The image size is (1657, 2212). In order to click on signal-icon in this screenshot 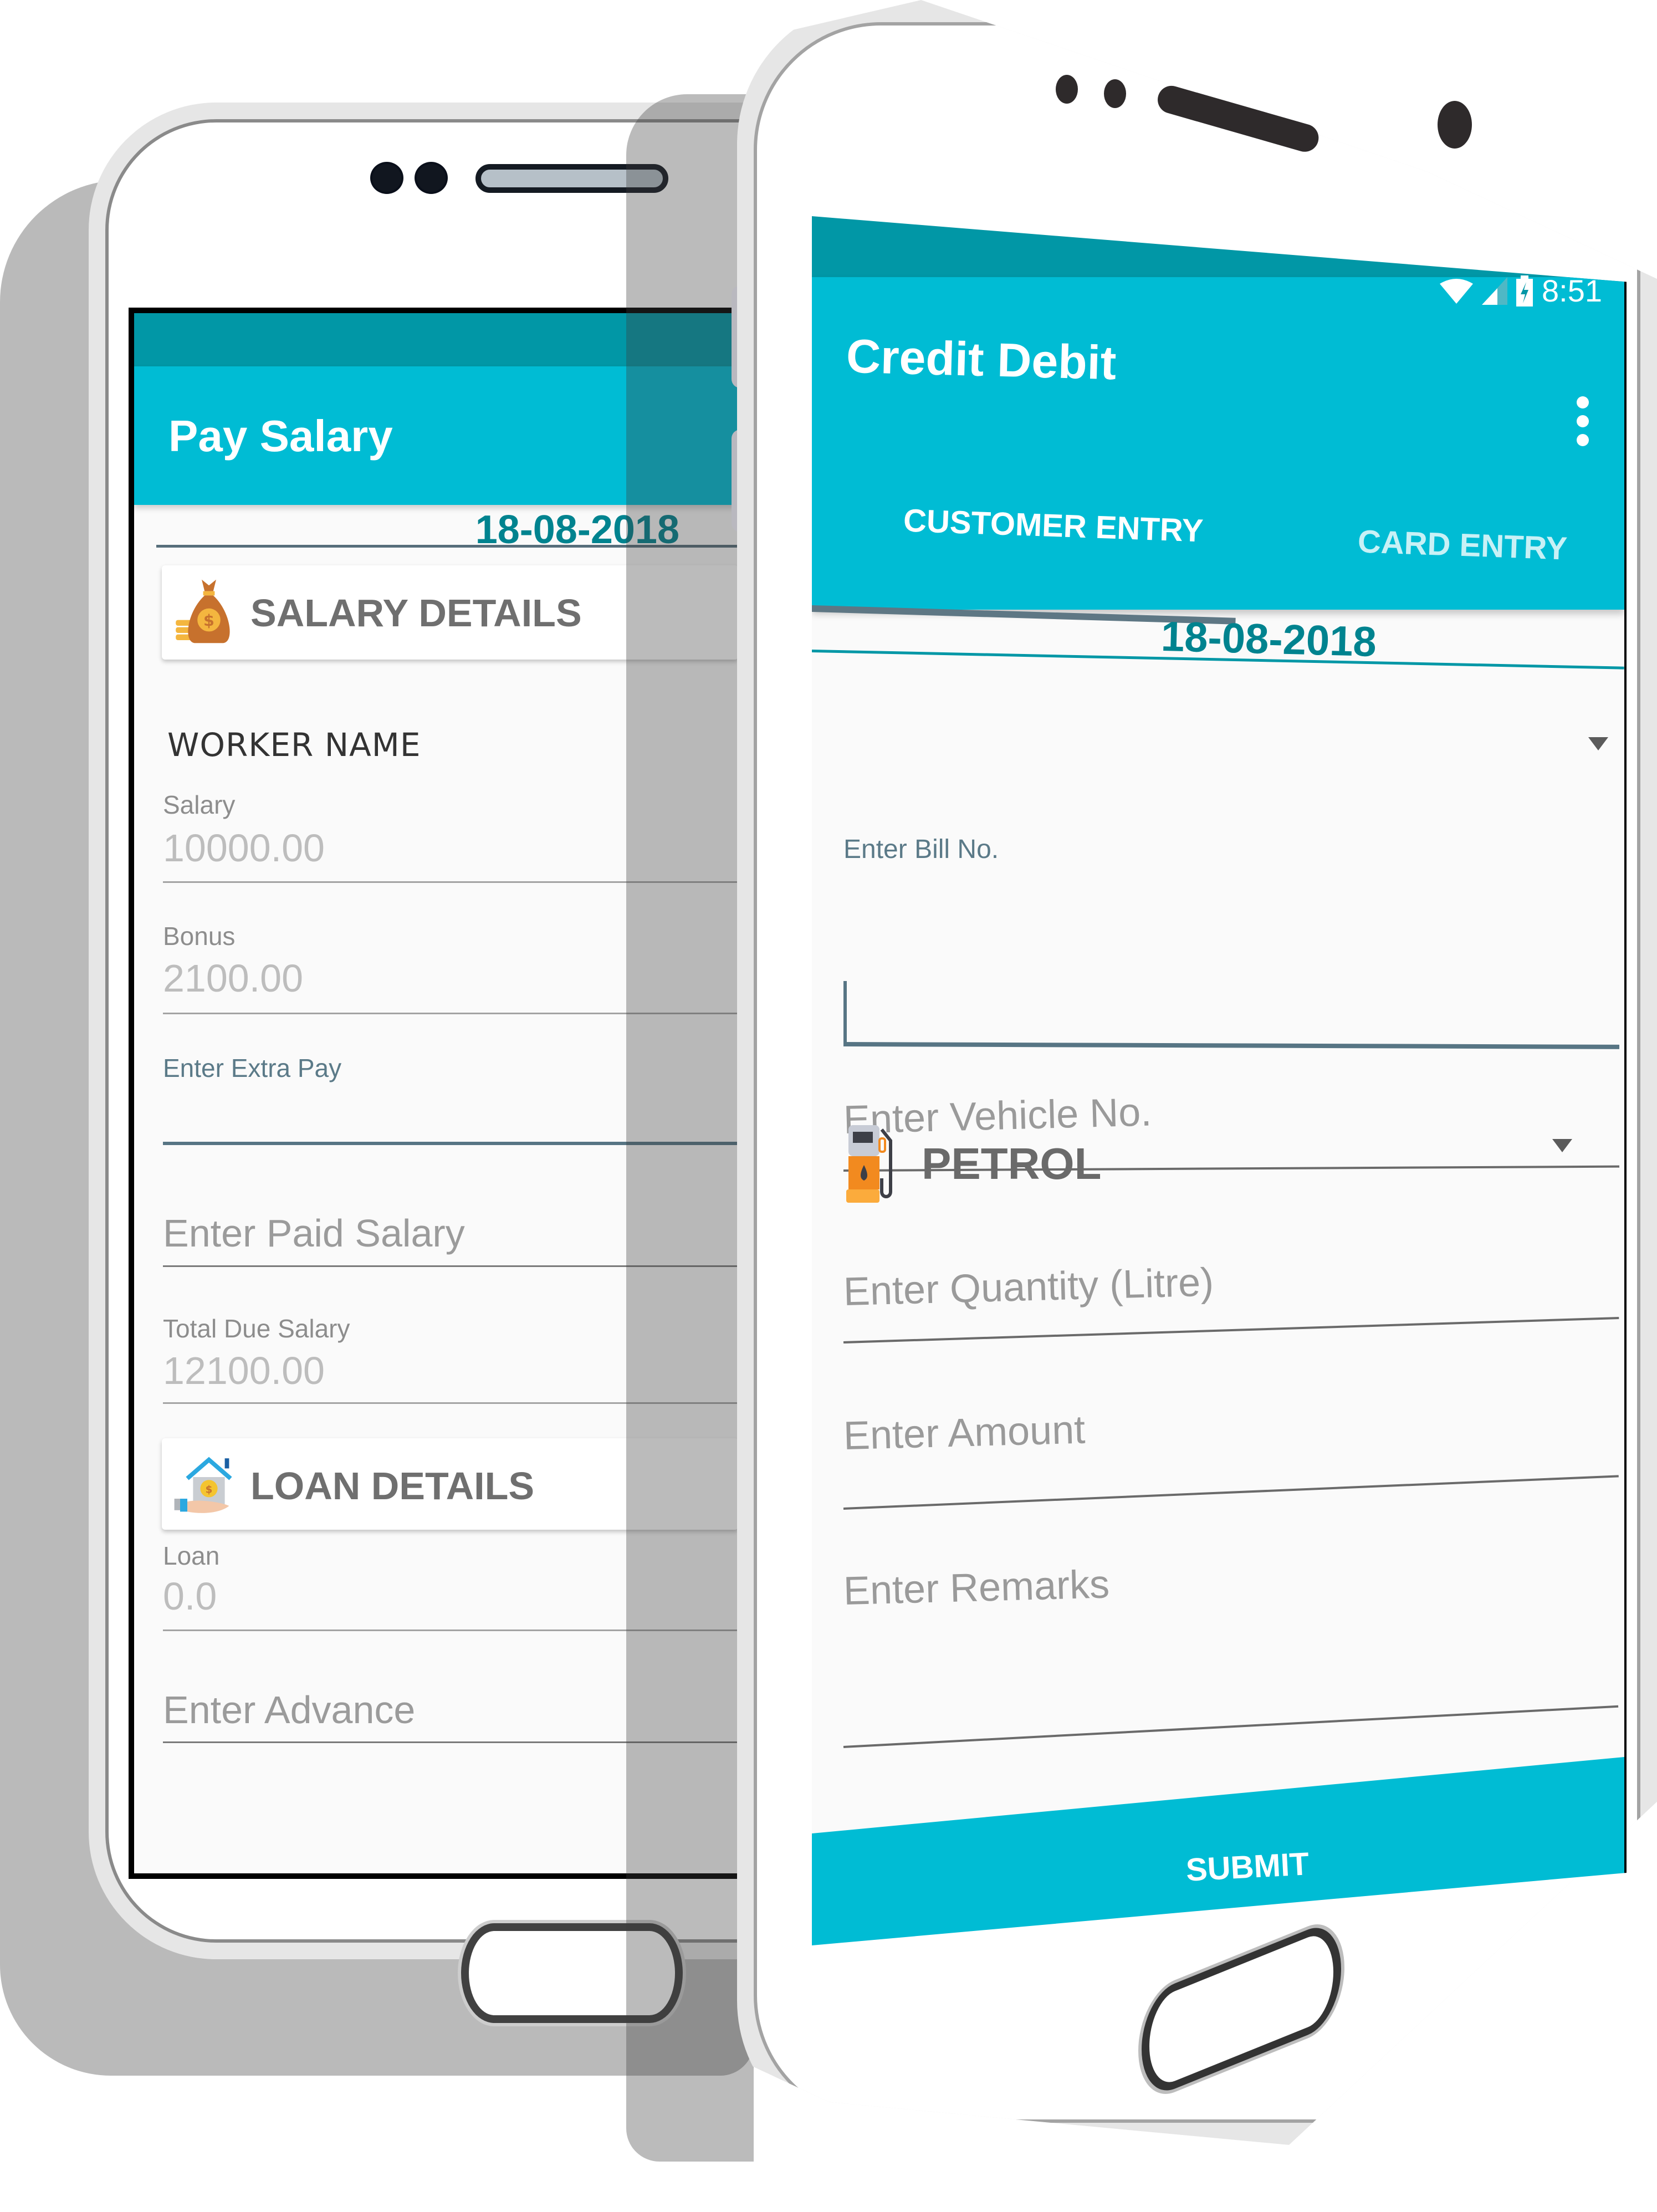, I will do `click(1494, 291)`.